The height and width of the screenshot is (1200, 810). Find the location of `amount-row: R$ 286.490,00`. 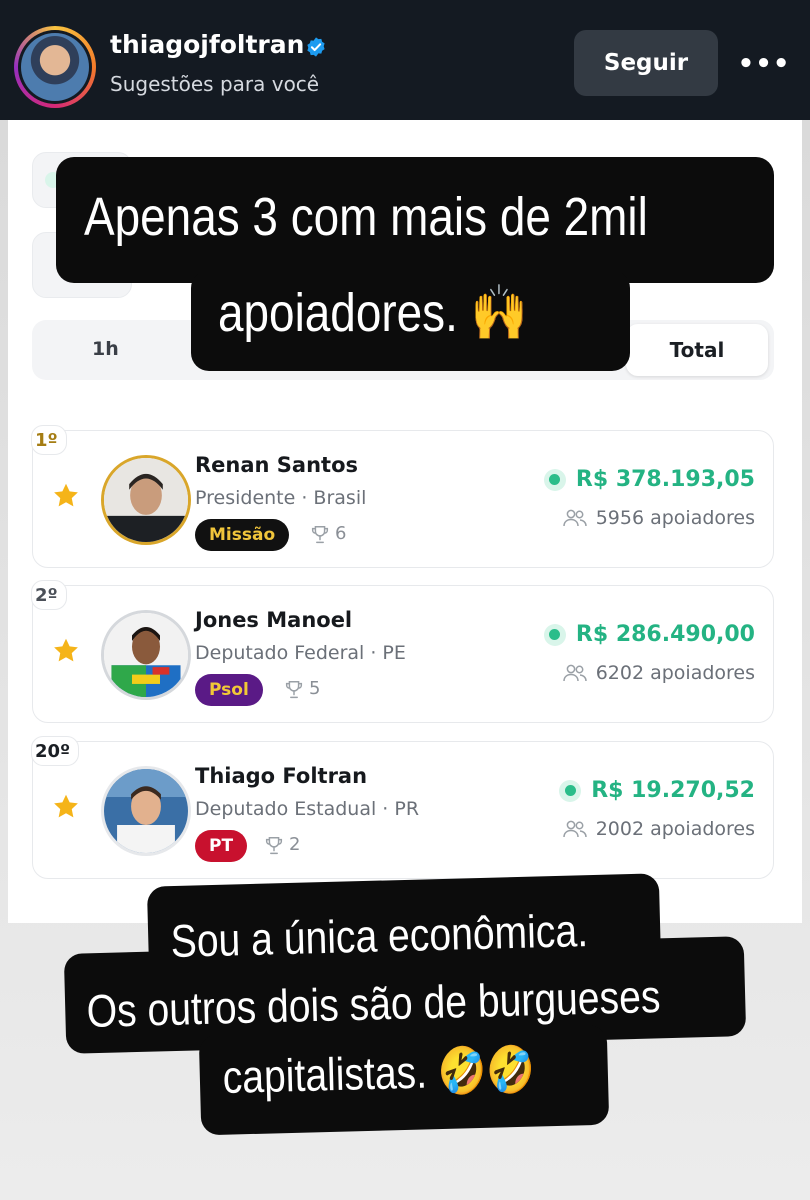

amount-row: R$ 286.490,00 is located at coordinates (649, 634).